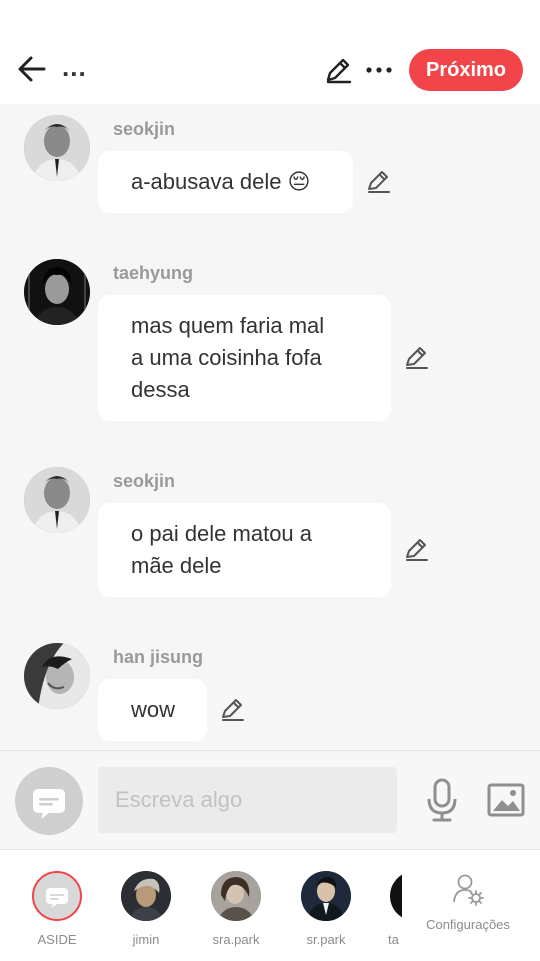  What do you see at coordinates (160, 389) in the screenshot?
I see `message-text: dessa` at bounding box center [160, 389].